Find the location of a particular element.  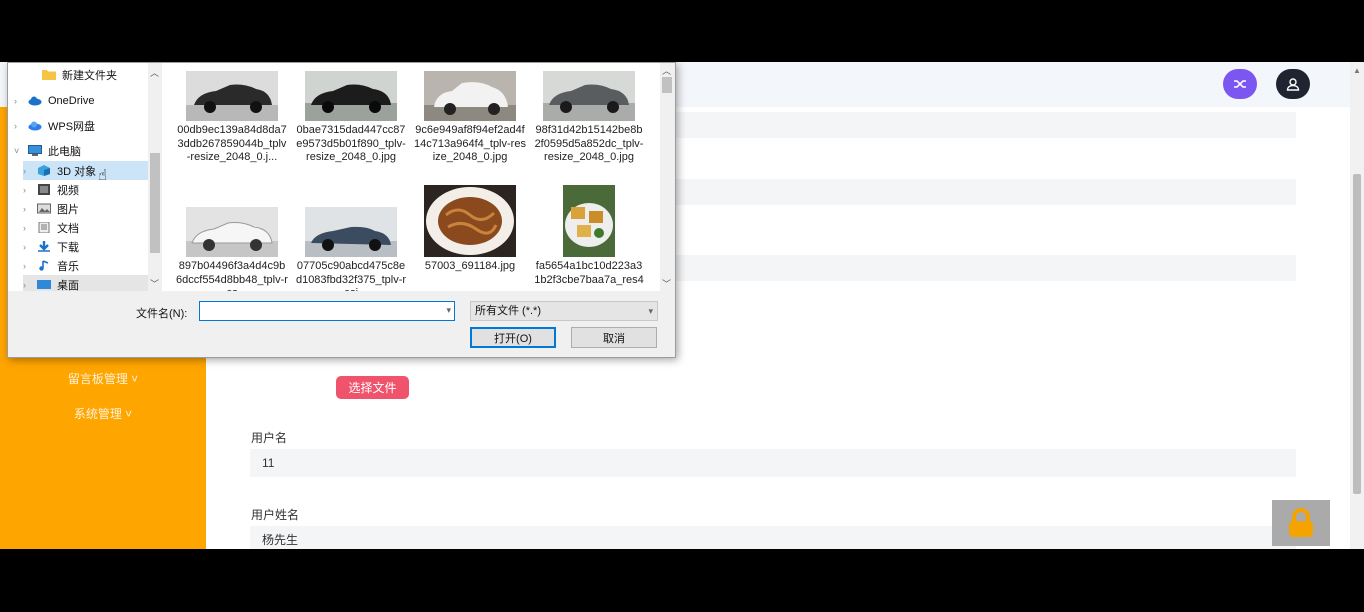

tree-item-pictures: › 图片 is located at coordinates (51, 208).